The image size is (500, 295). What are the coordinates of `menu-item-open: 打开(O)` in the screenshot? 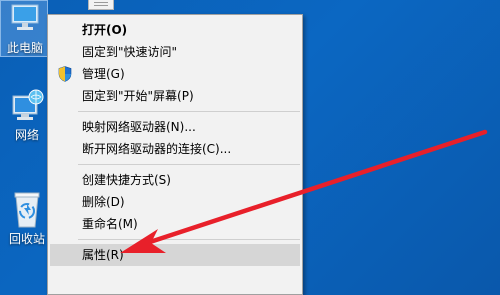 It's located at (175, 30).